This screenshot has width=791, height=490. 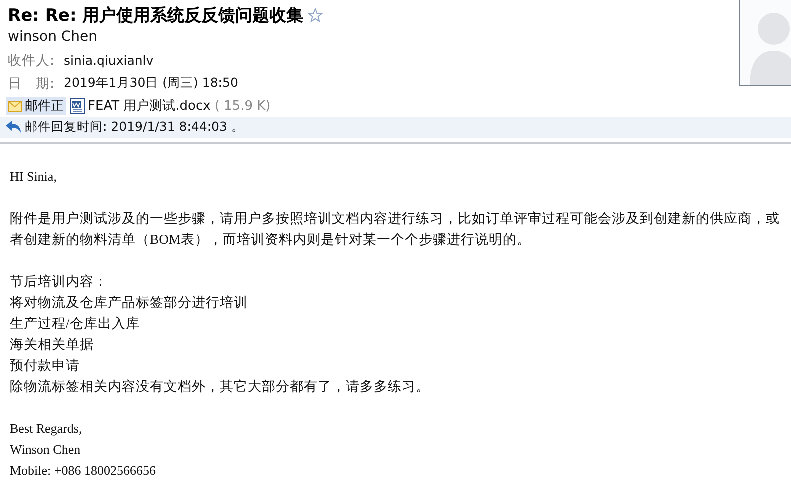 I want to click on body-line: 生产过程/仓库出入库, so click(x=75, y=324).